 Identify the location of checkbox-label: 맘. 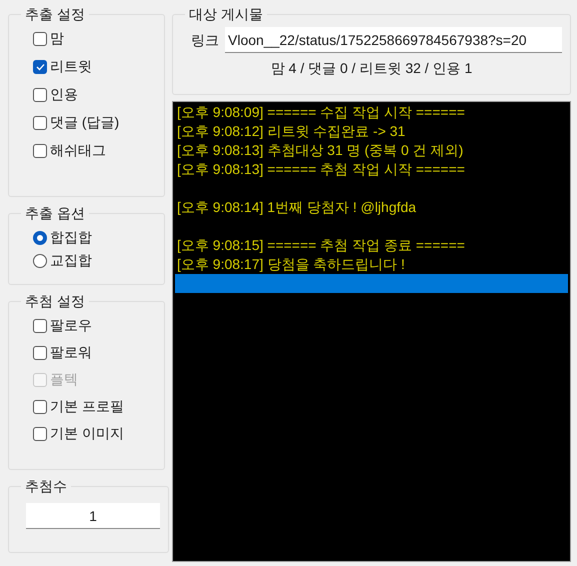
(57, 38).